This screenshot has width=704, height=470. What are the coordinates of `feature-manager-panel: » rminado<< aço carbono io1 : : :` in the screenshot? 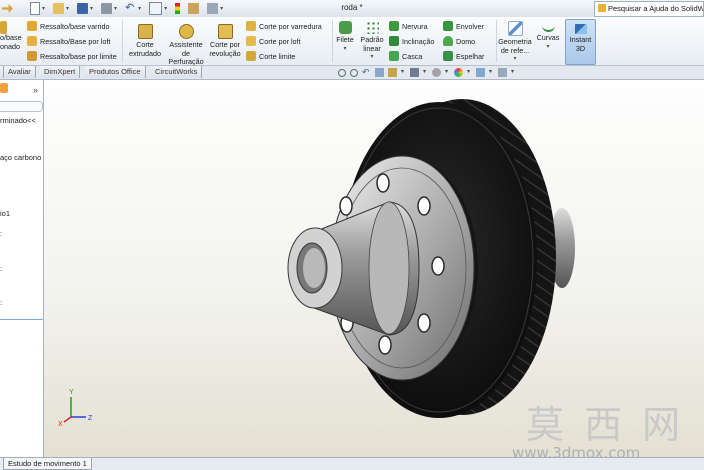 It's located at (22, 268).